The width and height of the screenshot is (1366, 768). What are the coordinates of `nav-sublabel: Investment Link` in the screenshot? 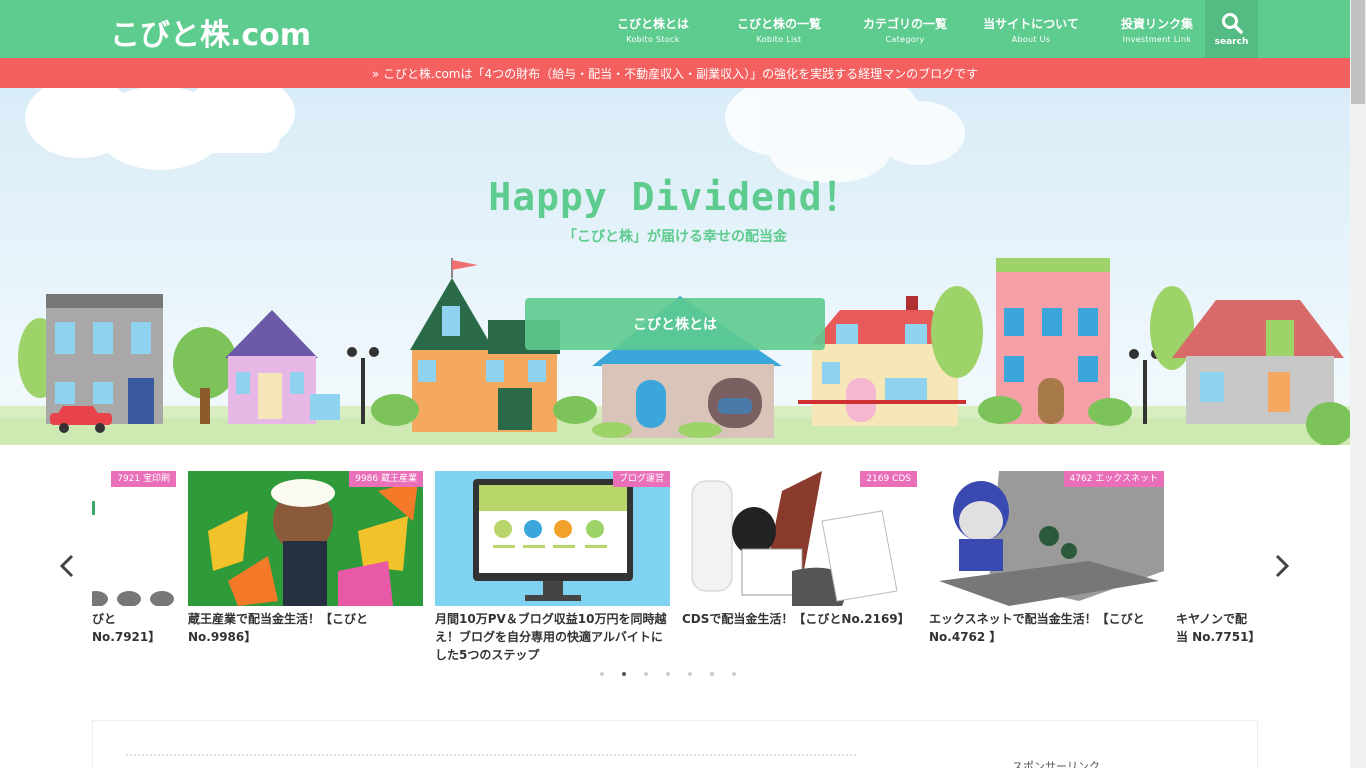 It's located at (1157, 39).